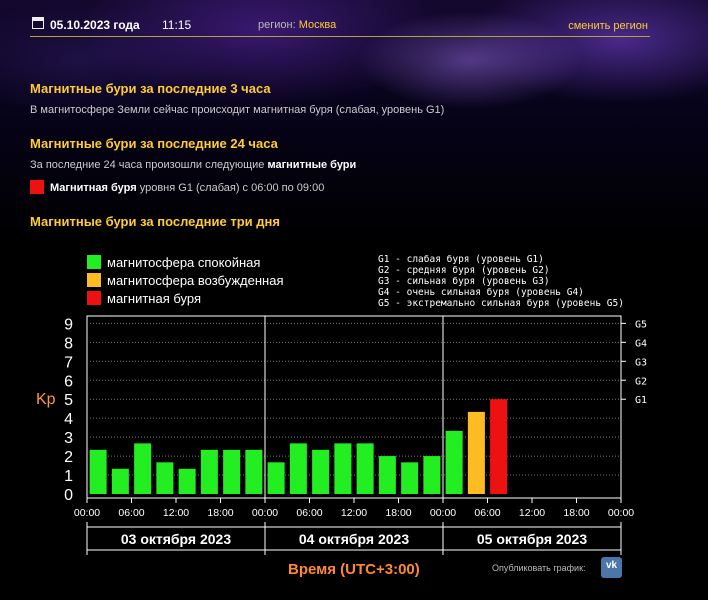  Describe the element at coordinates (532, 539) in the screenshot. I see `day-label: 05 октября 2023` at that location.